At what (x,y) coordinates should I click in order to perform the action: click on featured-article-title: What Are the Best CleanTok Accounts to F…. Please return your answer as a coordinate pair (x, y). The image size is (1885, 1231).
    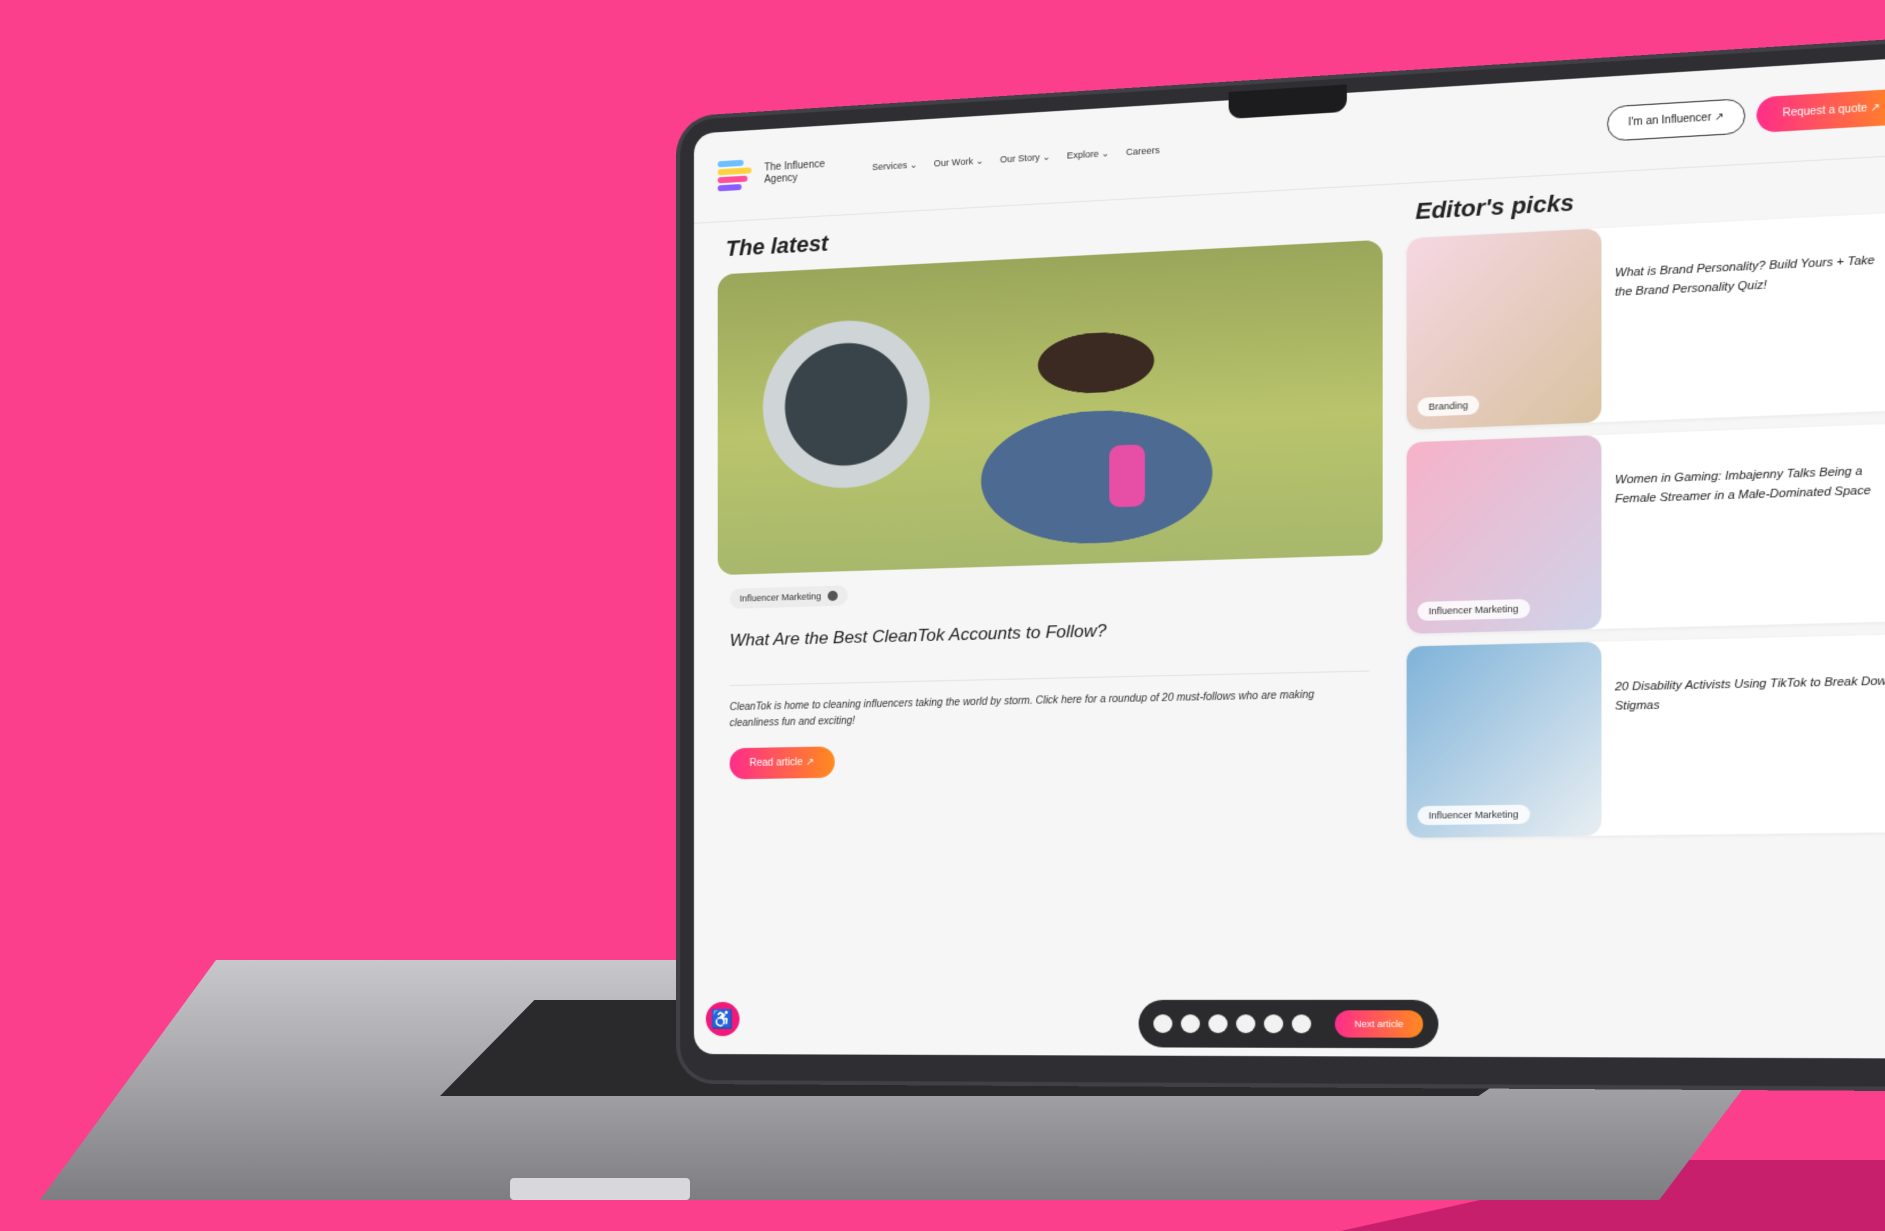
    Looking at the image, I should click on (1050, 632).